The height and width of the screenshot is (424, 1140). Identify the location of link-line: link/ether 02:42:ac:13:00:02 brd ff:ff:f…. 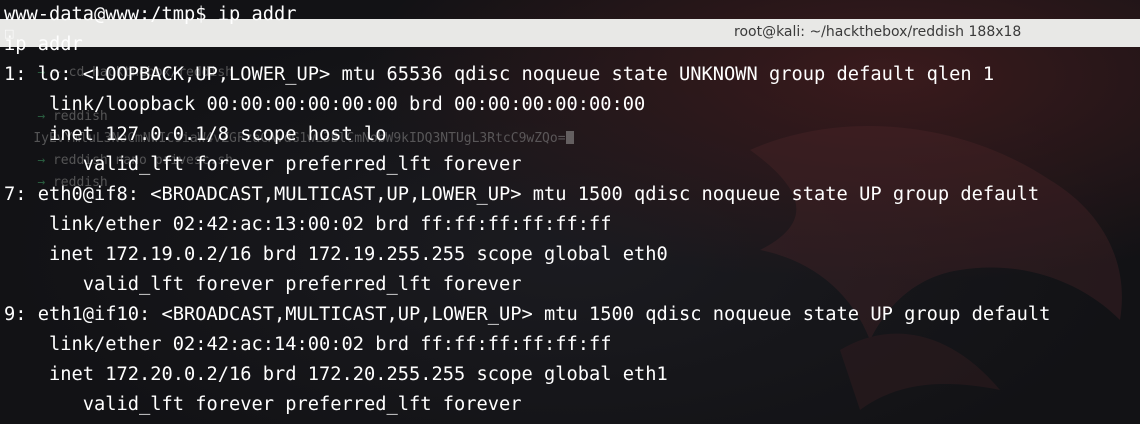
(308, 224).